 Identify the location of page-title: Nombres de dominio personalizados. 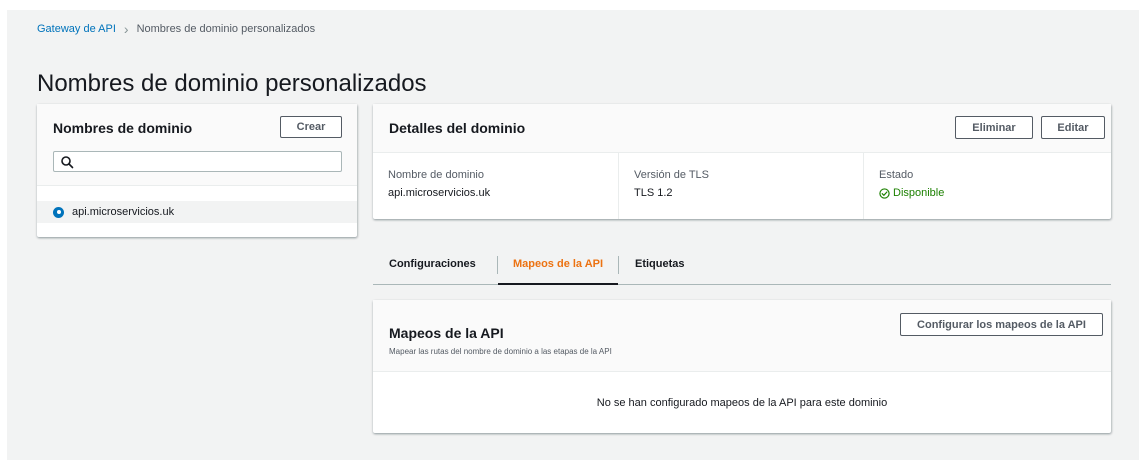
(232, 83).